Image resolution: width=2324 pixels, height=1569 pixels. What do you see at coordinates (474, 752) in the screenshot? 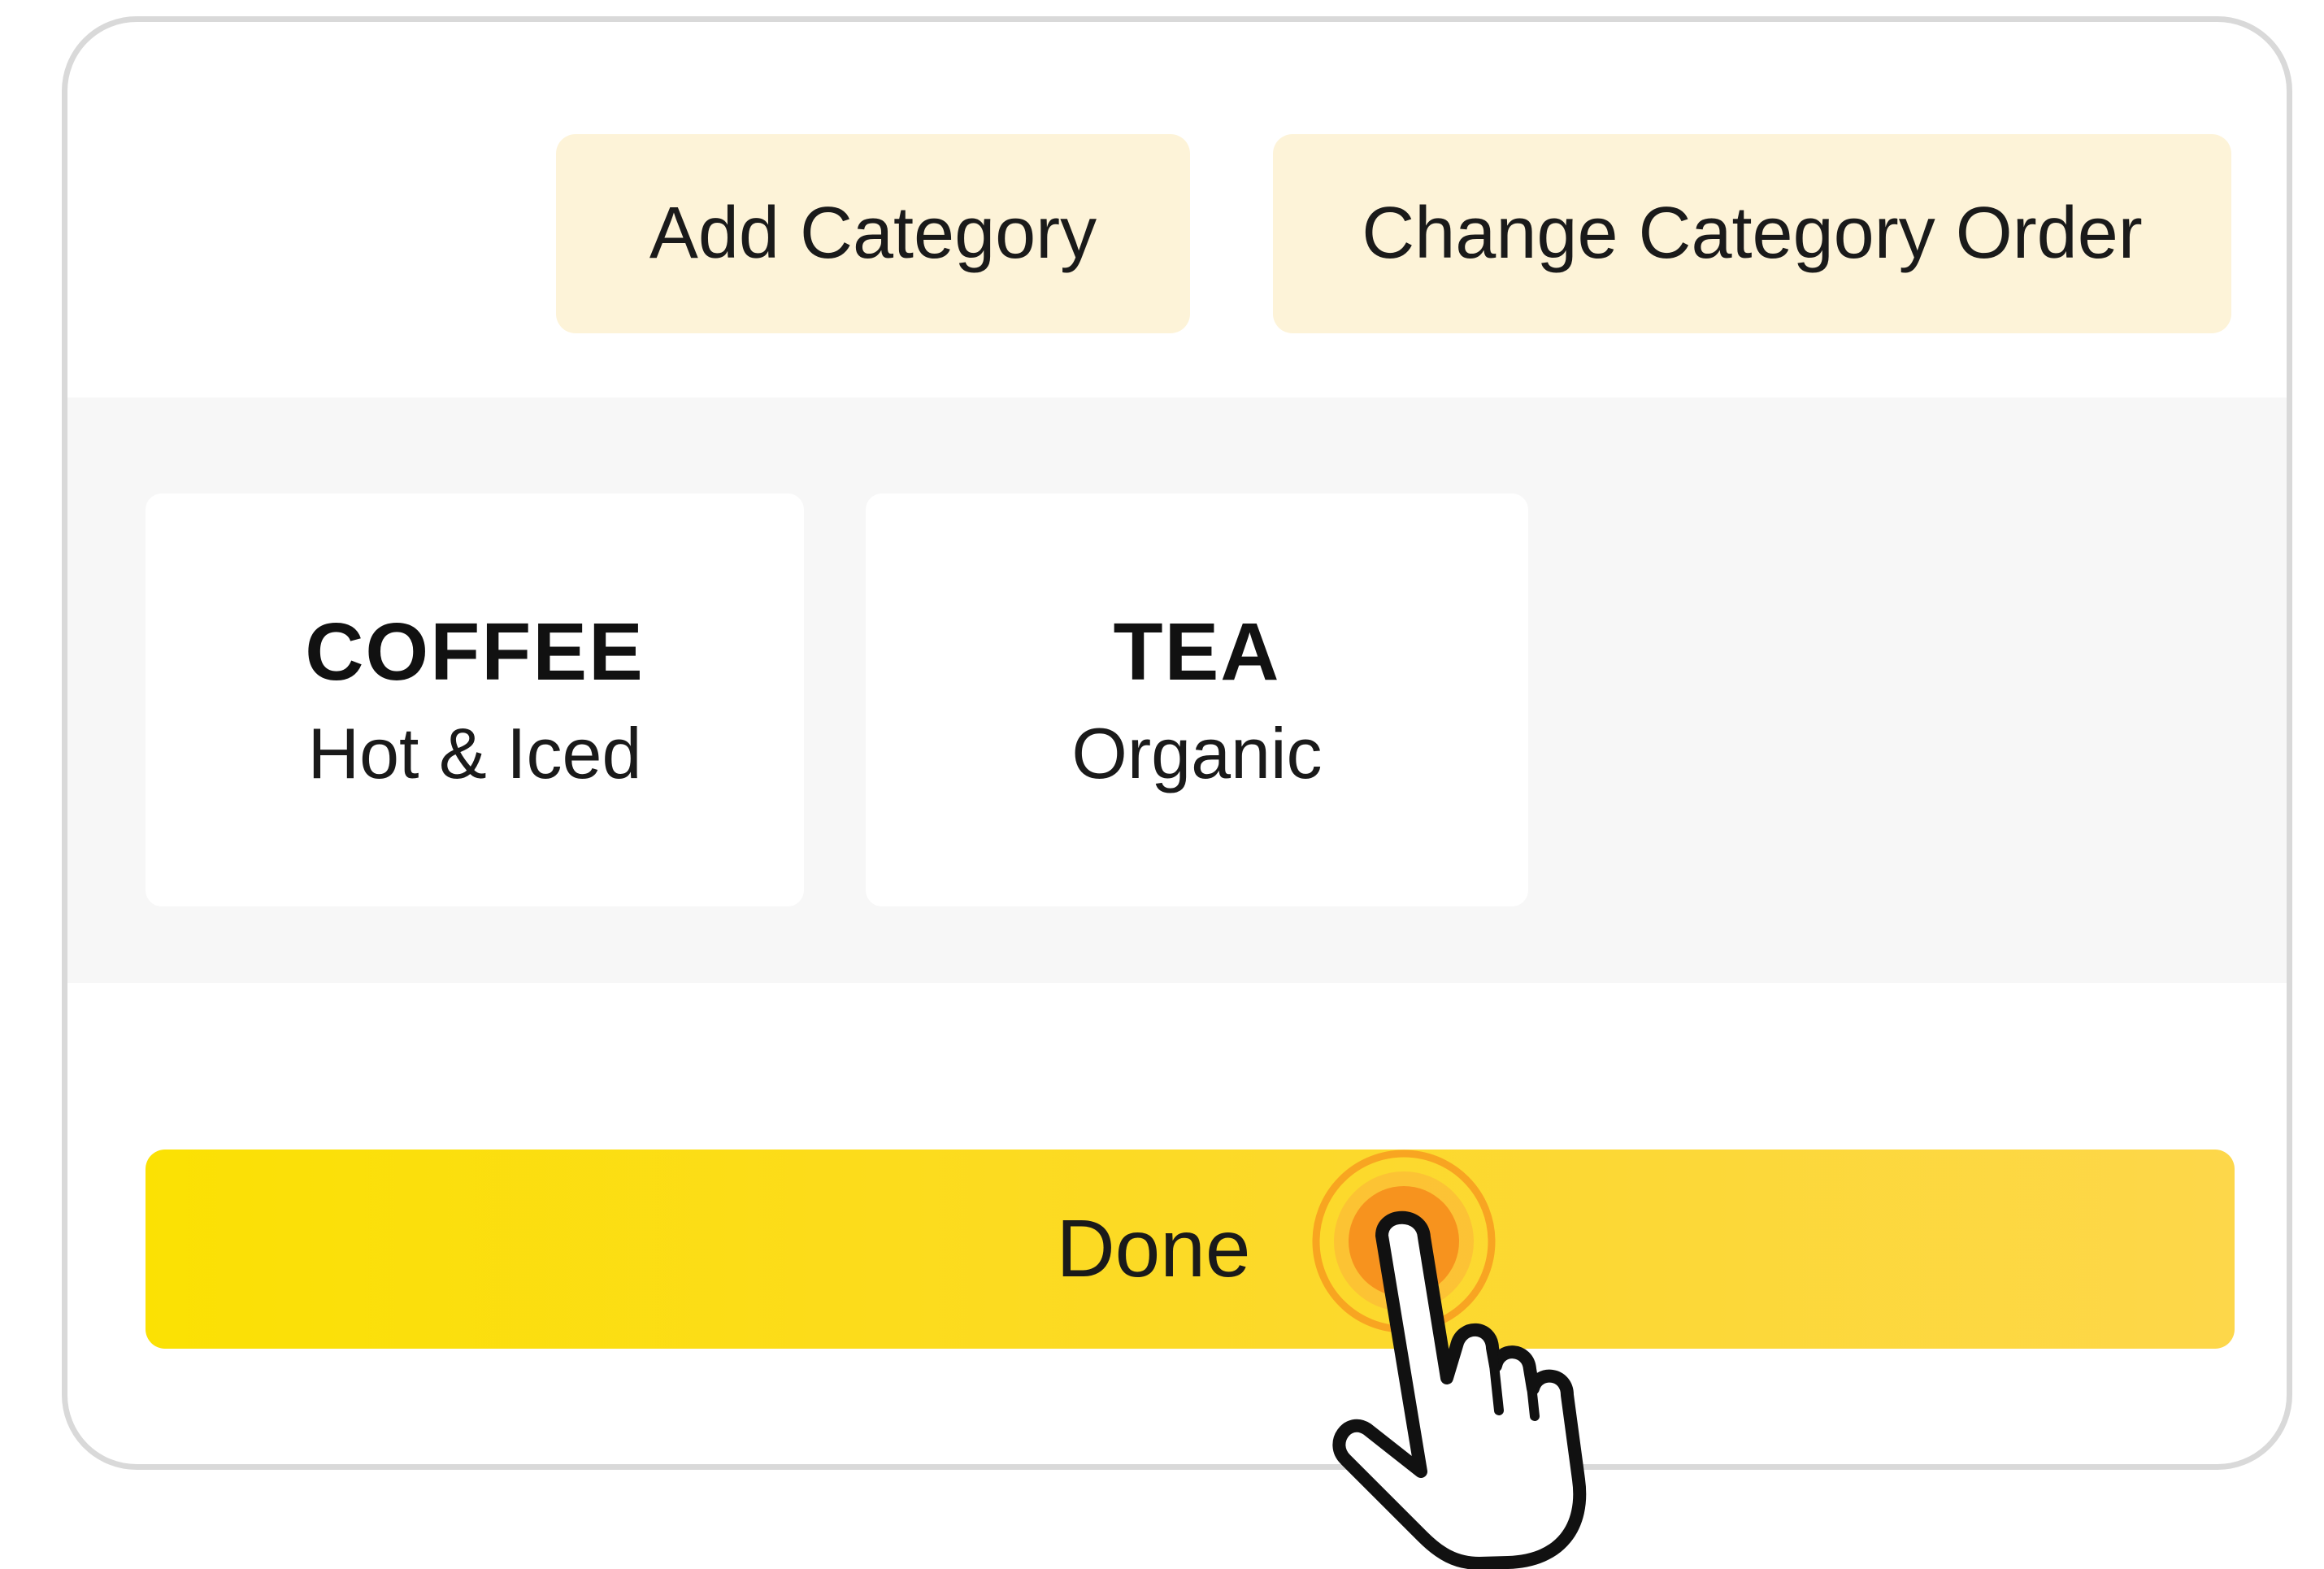
I see `category-subtitle: Hot & Iced` at bounding box center [474, 752].